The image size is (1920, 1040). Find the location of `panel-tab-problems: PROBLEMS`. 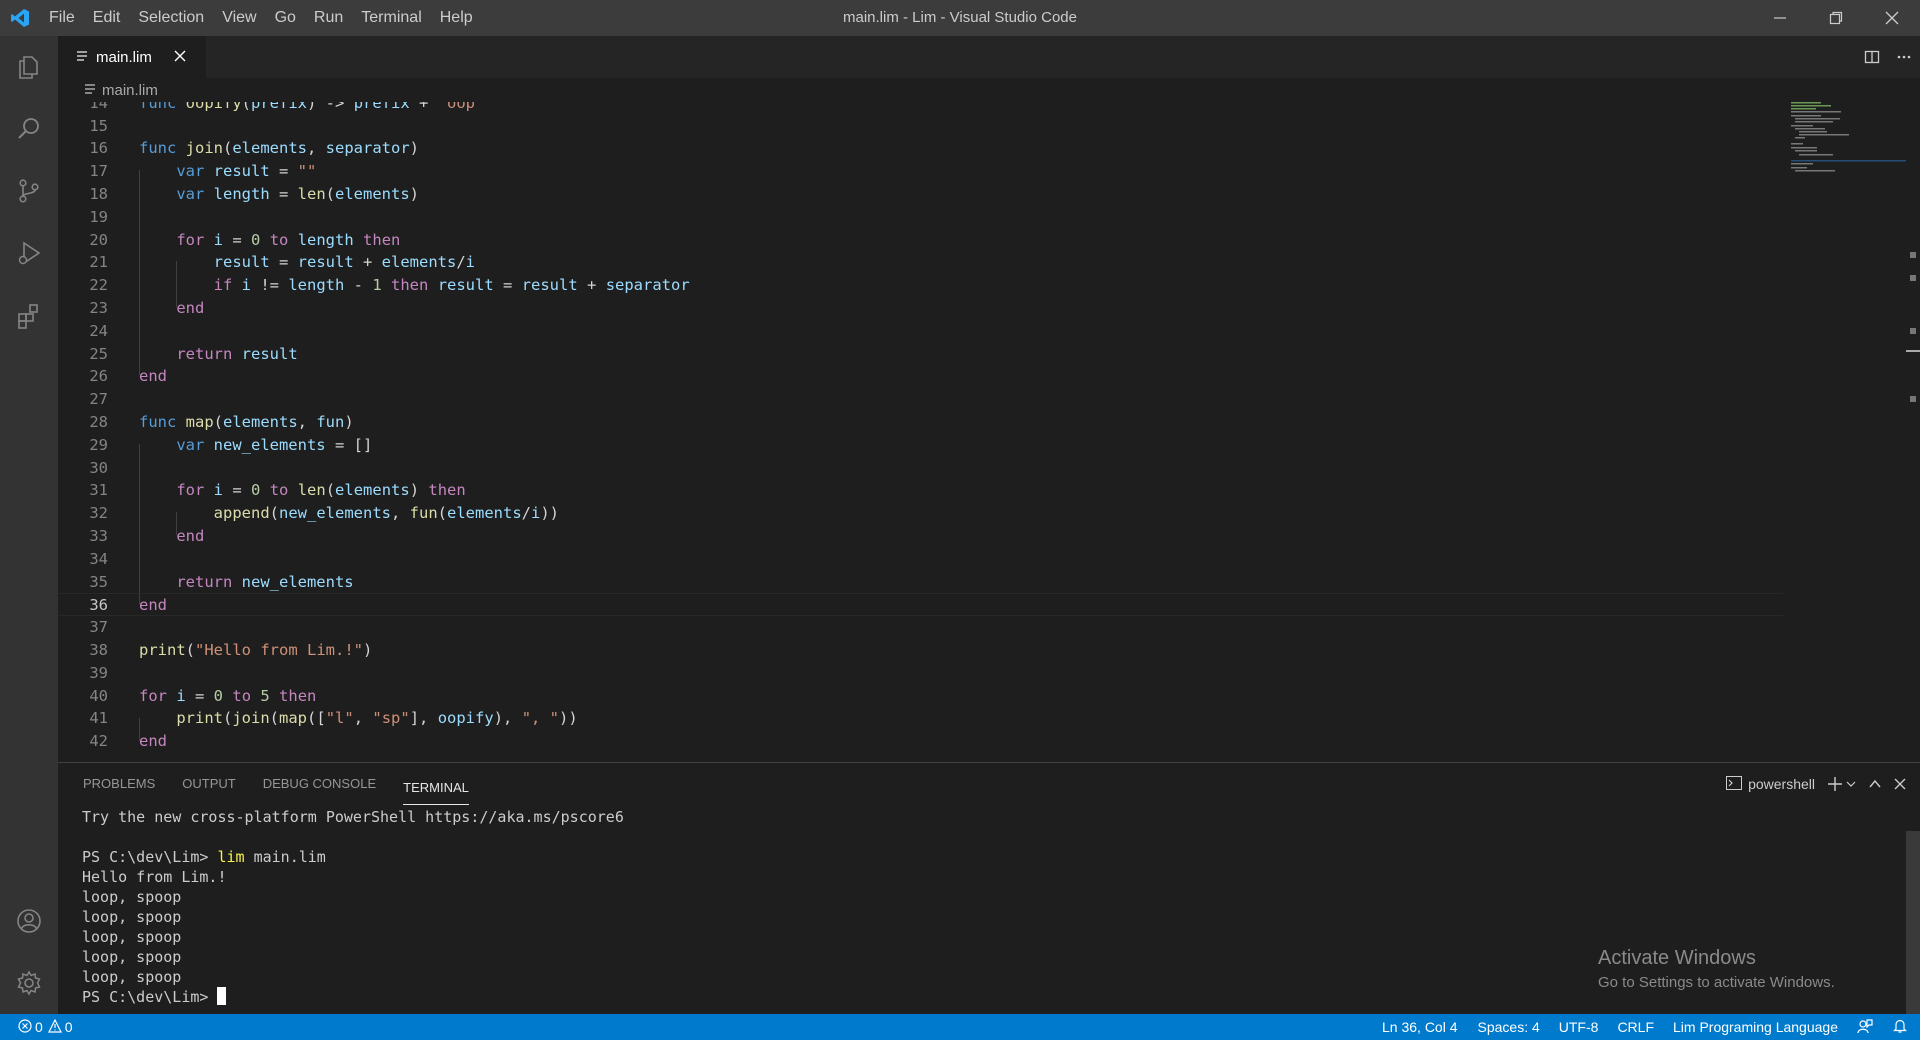

panel-tab-problems: PROBLEMS is located at coordinates (119, 784).